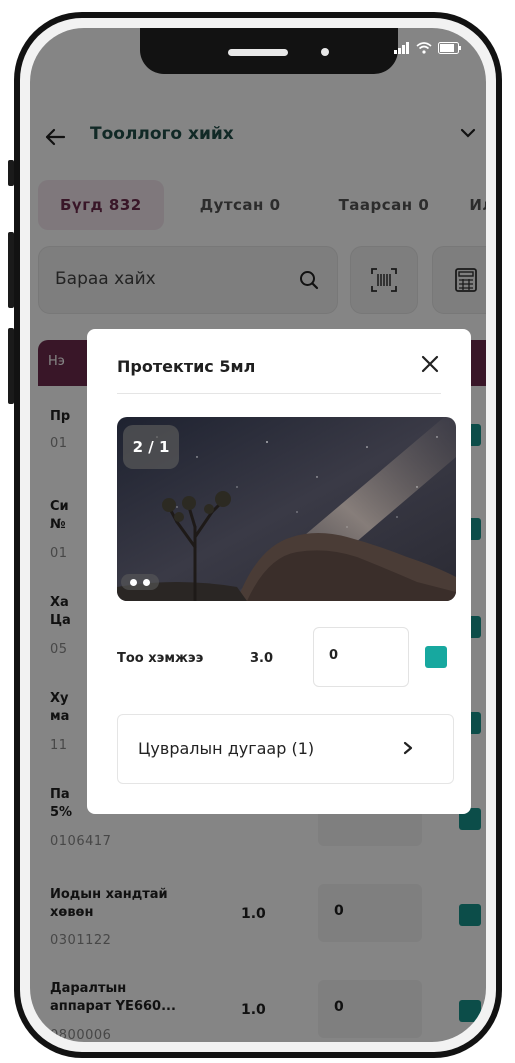 Image resolution: width=515 pixels, height=1063 pixels. I want to click on signal-icon, so click(401, 48).